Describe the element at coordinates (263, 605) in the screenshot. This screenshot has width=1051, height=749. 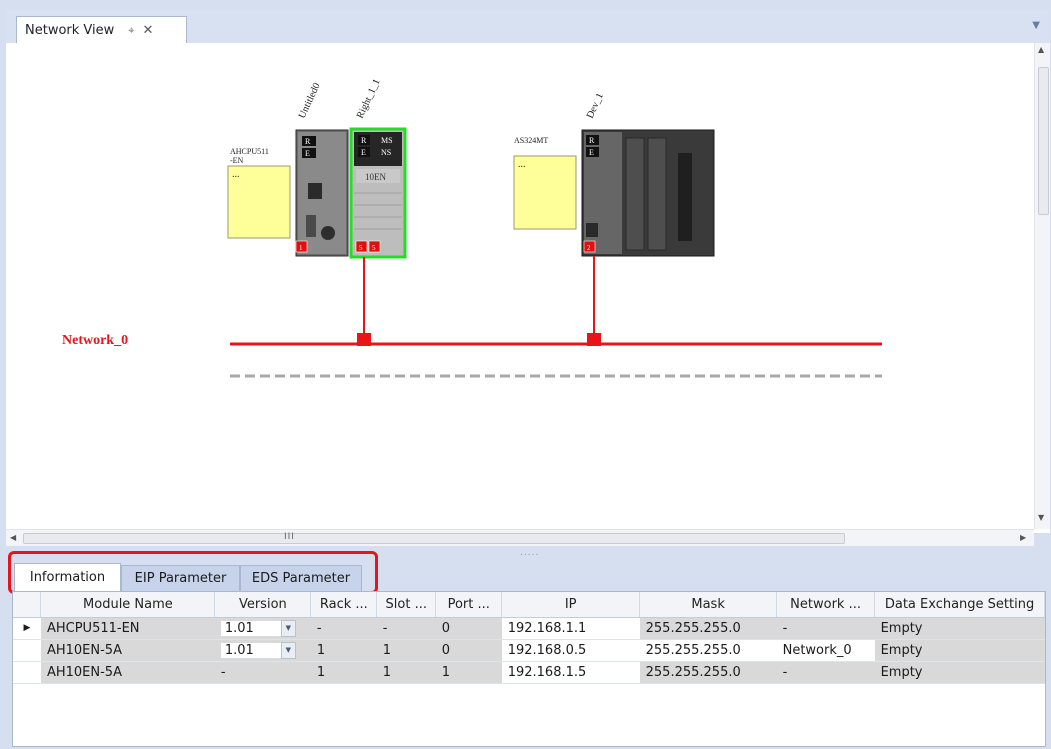
I see `col-version: Version` at that location.